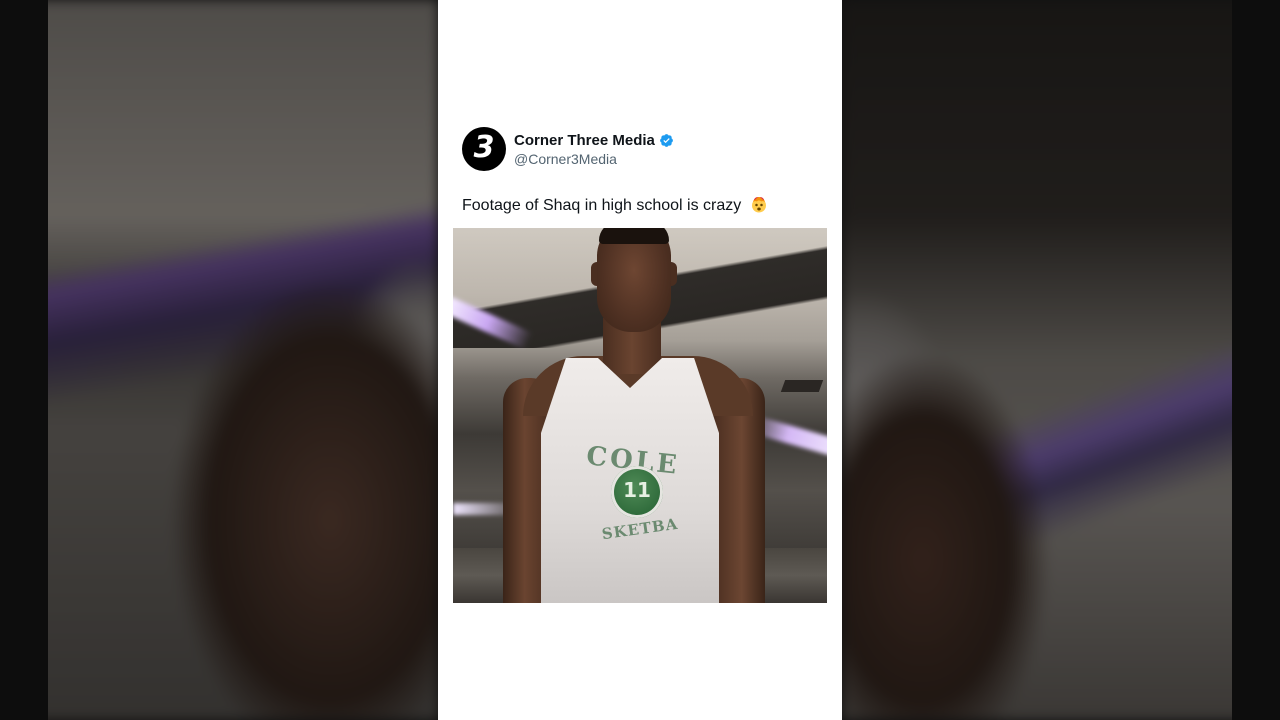 The image size is (1280, 720). I want to click on jersey-number: 11, so click(637, 490).